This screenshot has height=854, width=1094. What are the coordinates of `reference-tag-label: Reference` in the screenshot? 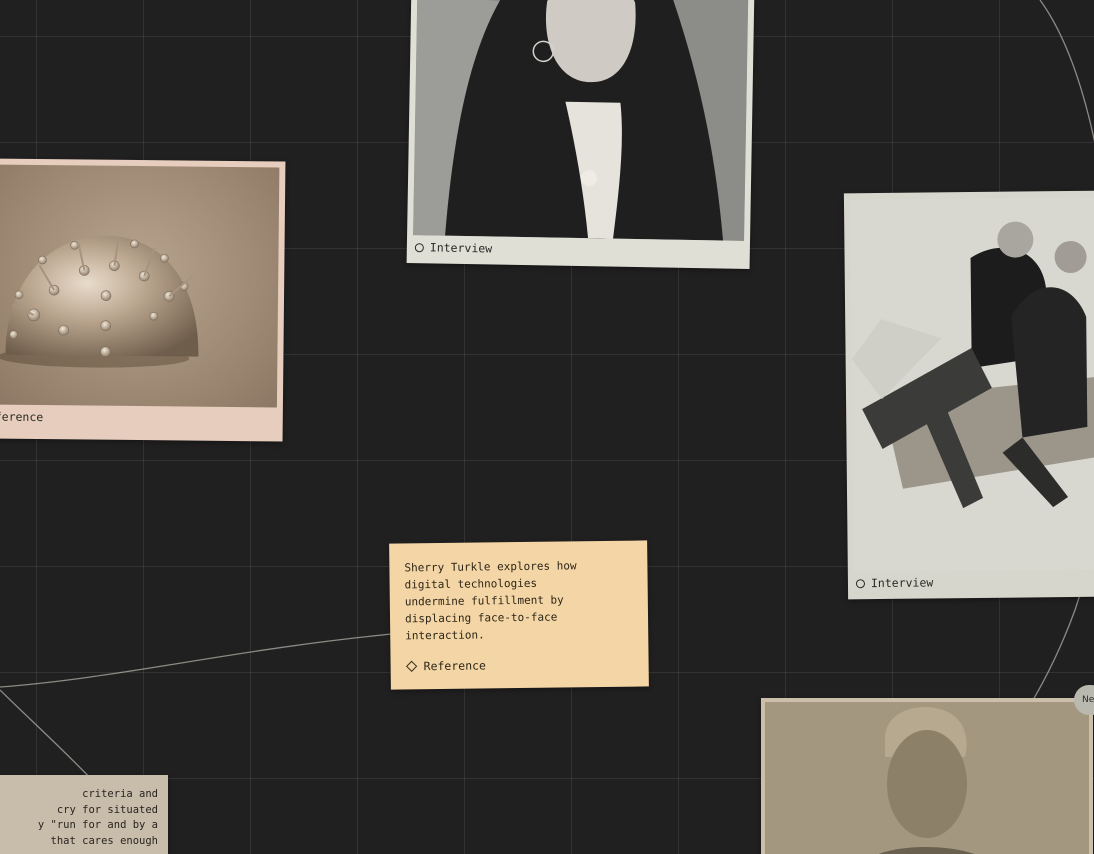 It's located at (455, 666).